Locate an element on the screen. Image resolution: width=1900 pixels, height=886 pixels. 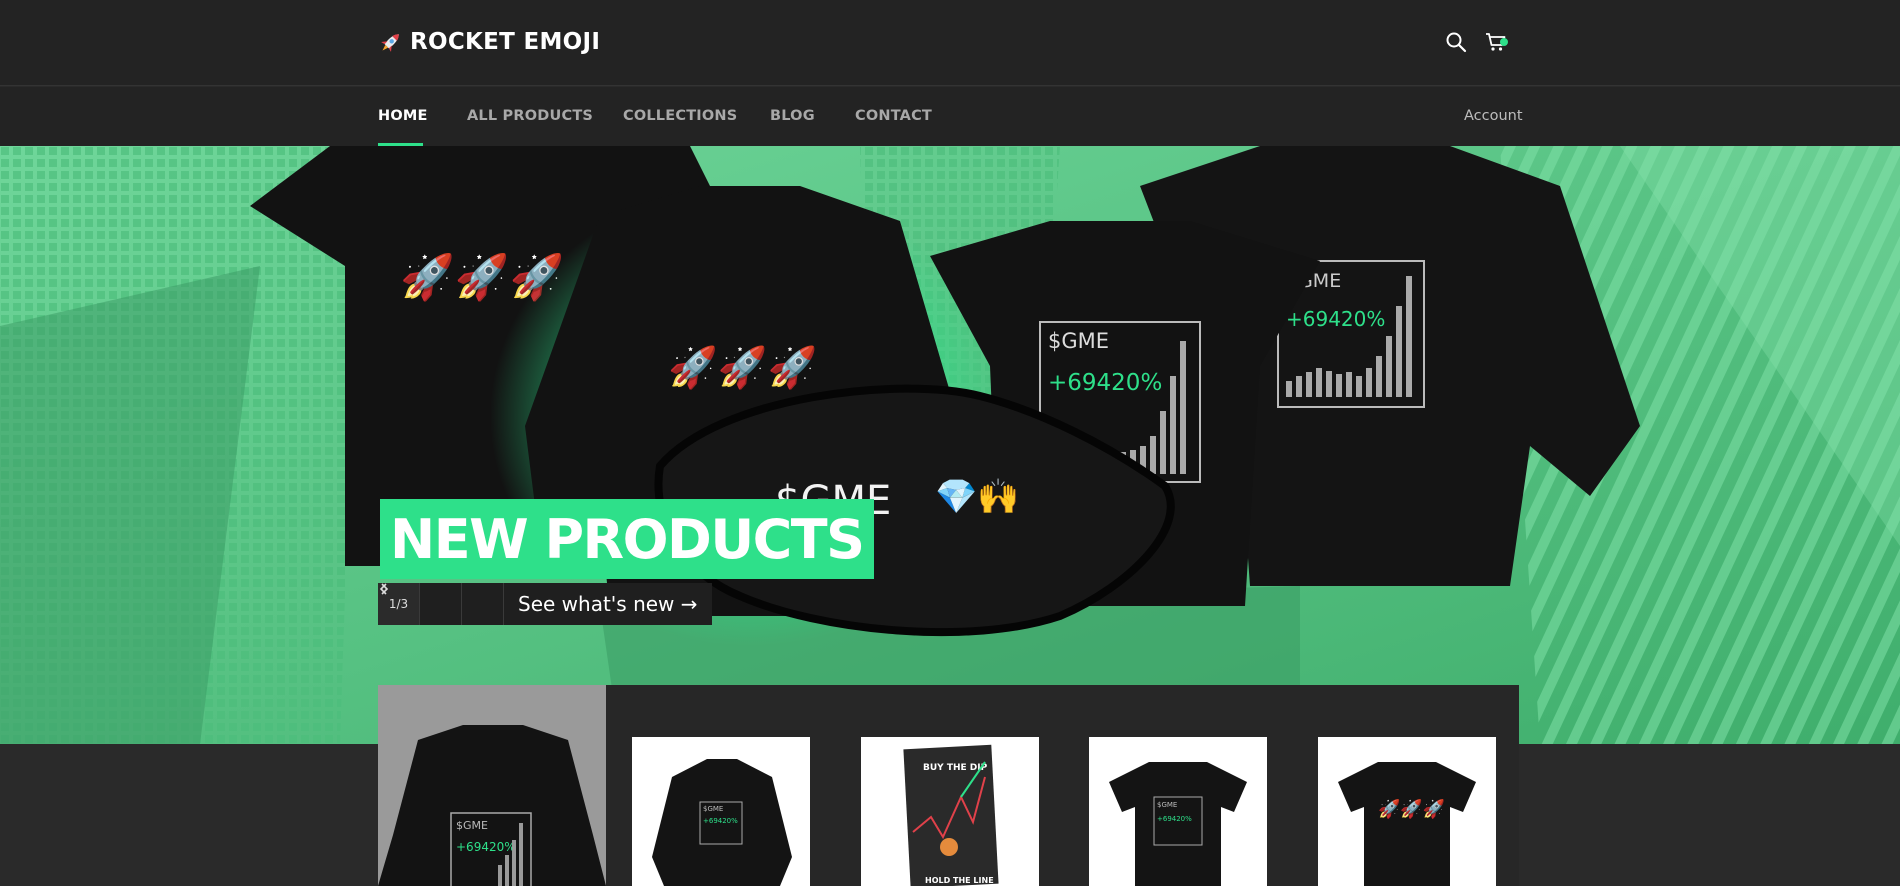
see-whats-new-button: See what's new → is located at coordinates (608, 604).